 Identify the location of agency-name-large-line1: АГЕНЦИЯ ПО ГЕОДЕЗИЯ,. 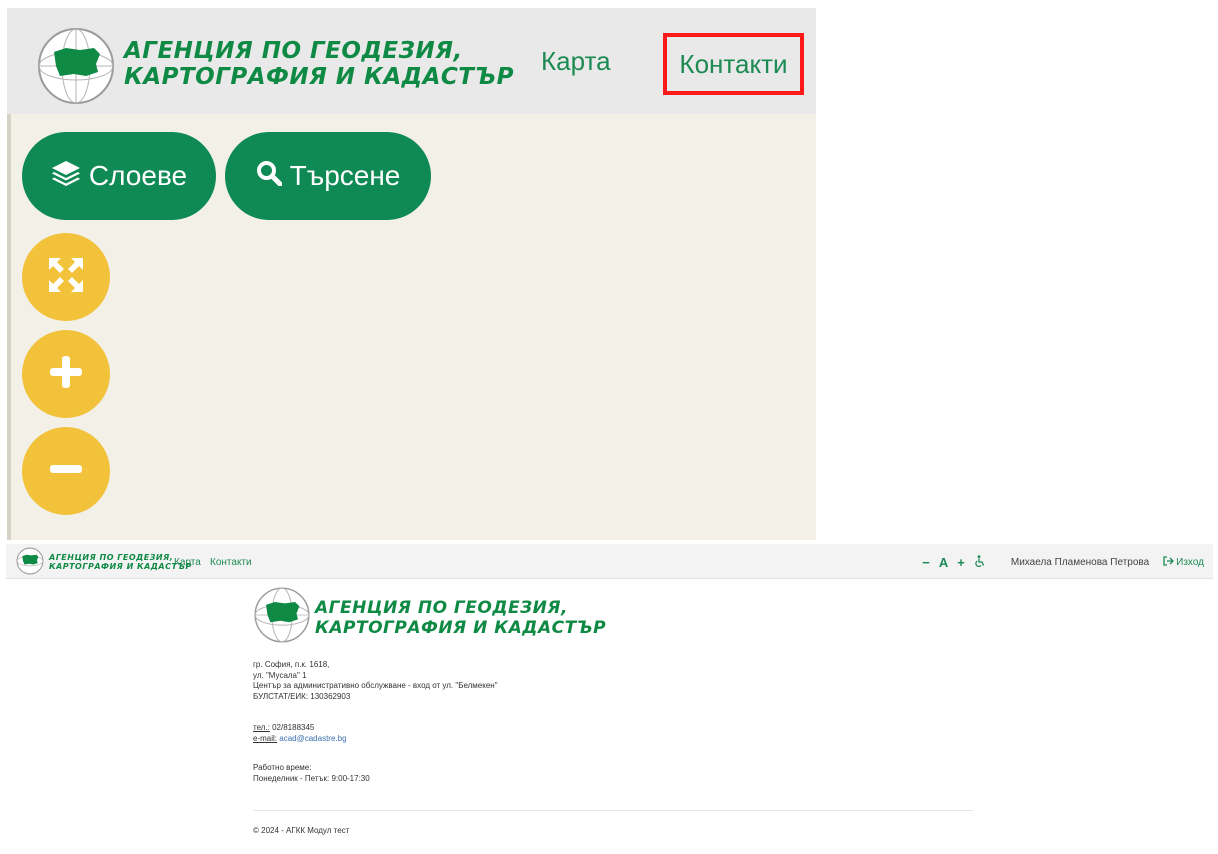
(441, 608).